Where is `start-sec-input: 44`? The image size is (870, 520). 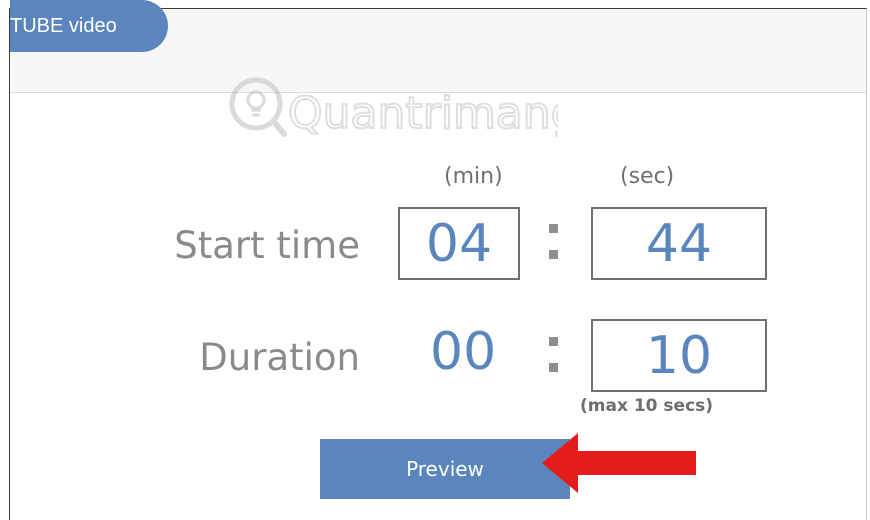
start-sec-input: 44 is located at coordinates (679, 243).